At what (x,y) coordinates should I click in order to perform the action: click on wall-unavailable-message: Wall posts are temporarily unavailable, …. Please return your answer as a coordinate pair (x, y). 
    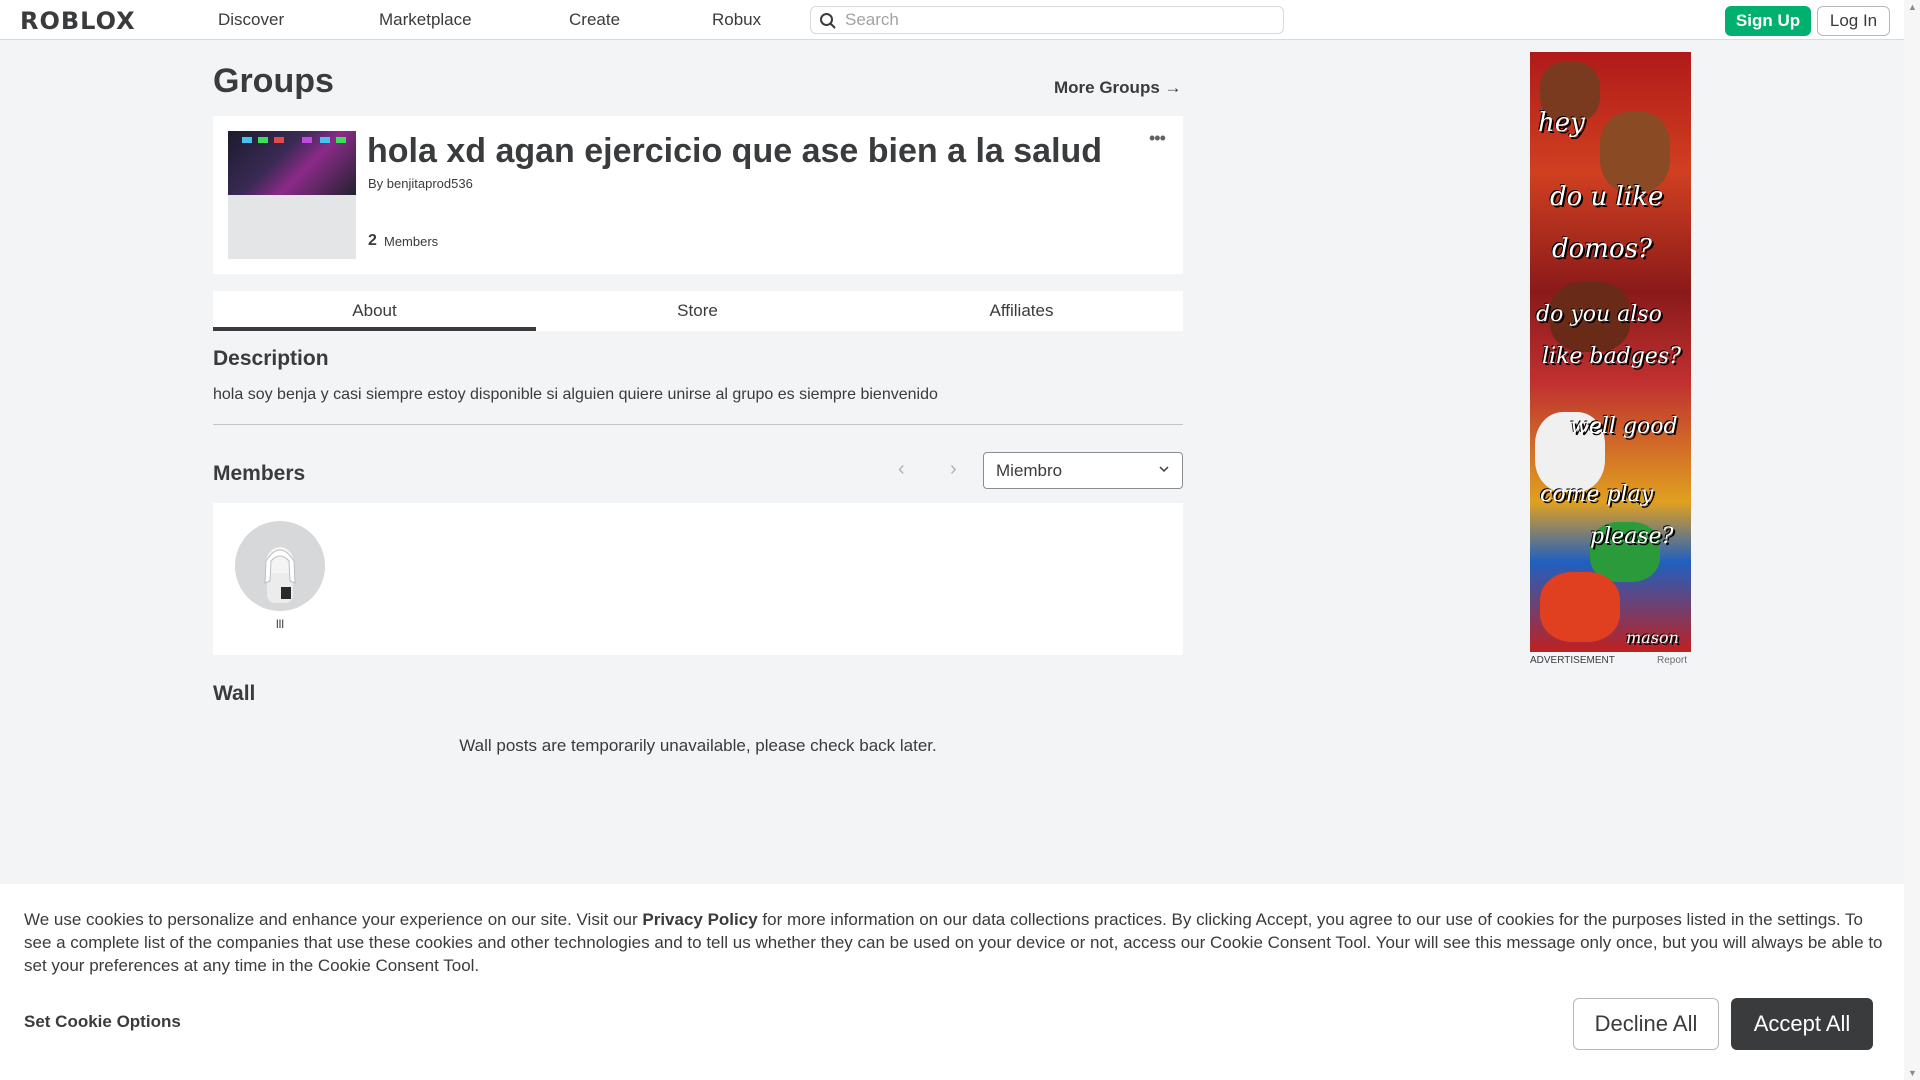
    Looking at the image, I should click on (698, 745).